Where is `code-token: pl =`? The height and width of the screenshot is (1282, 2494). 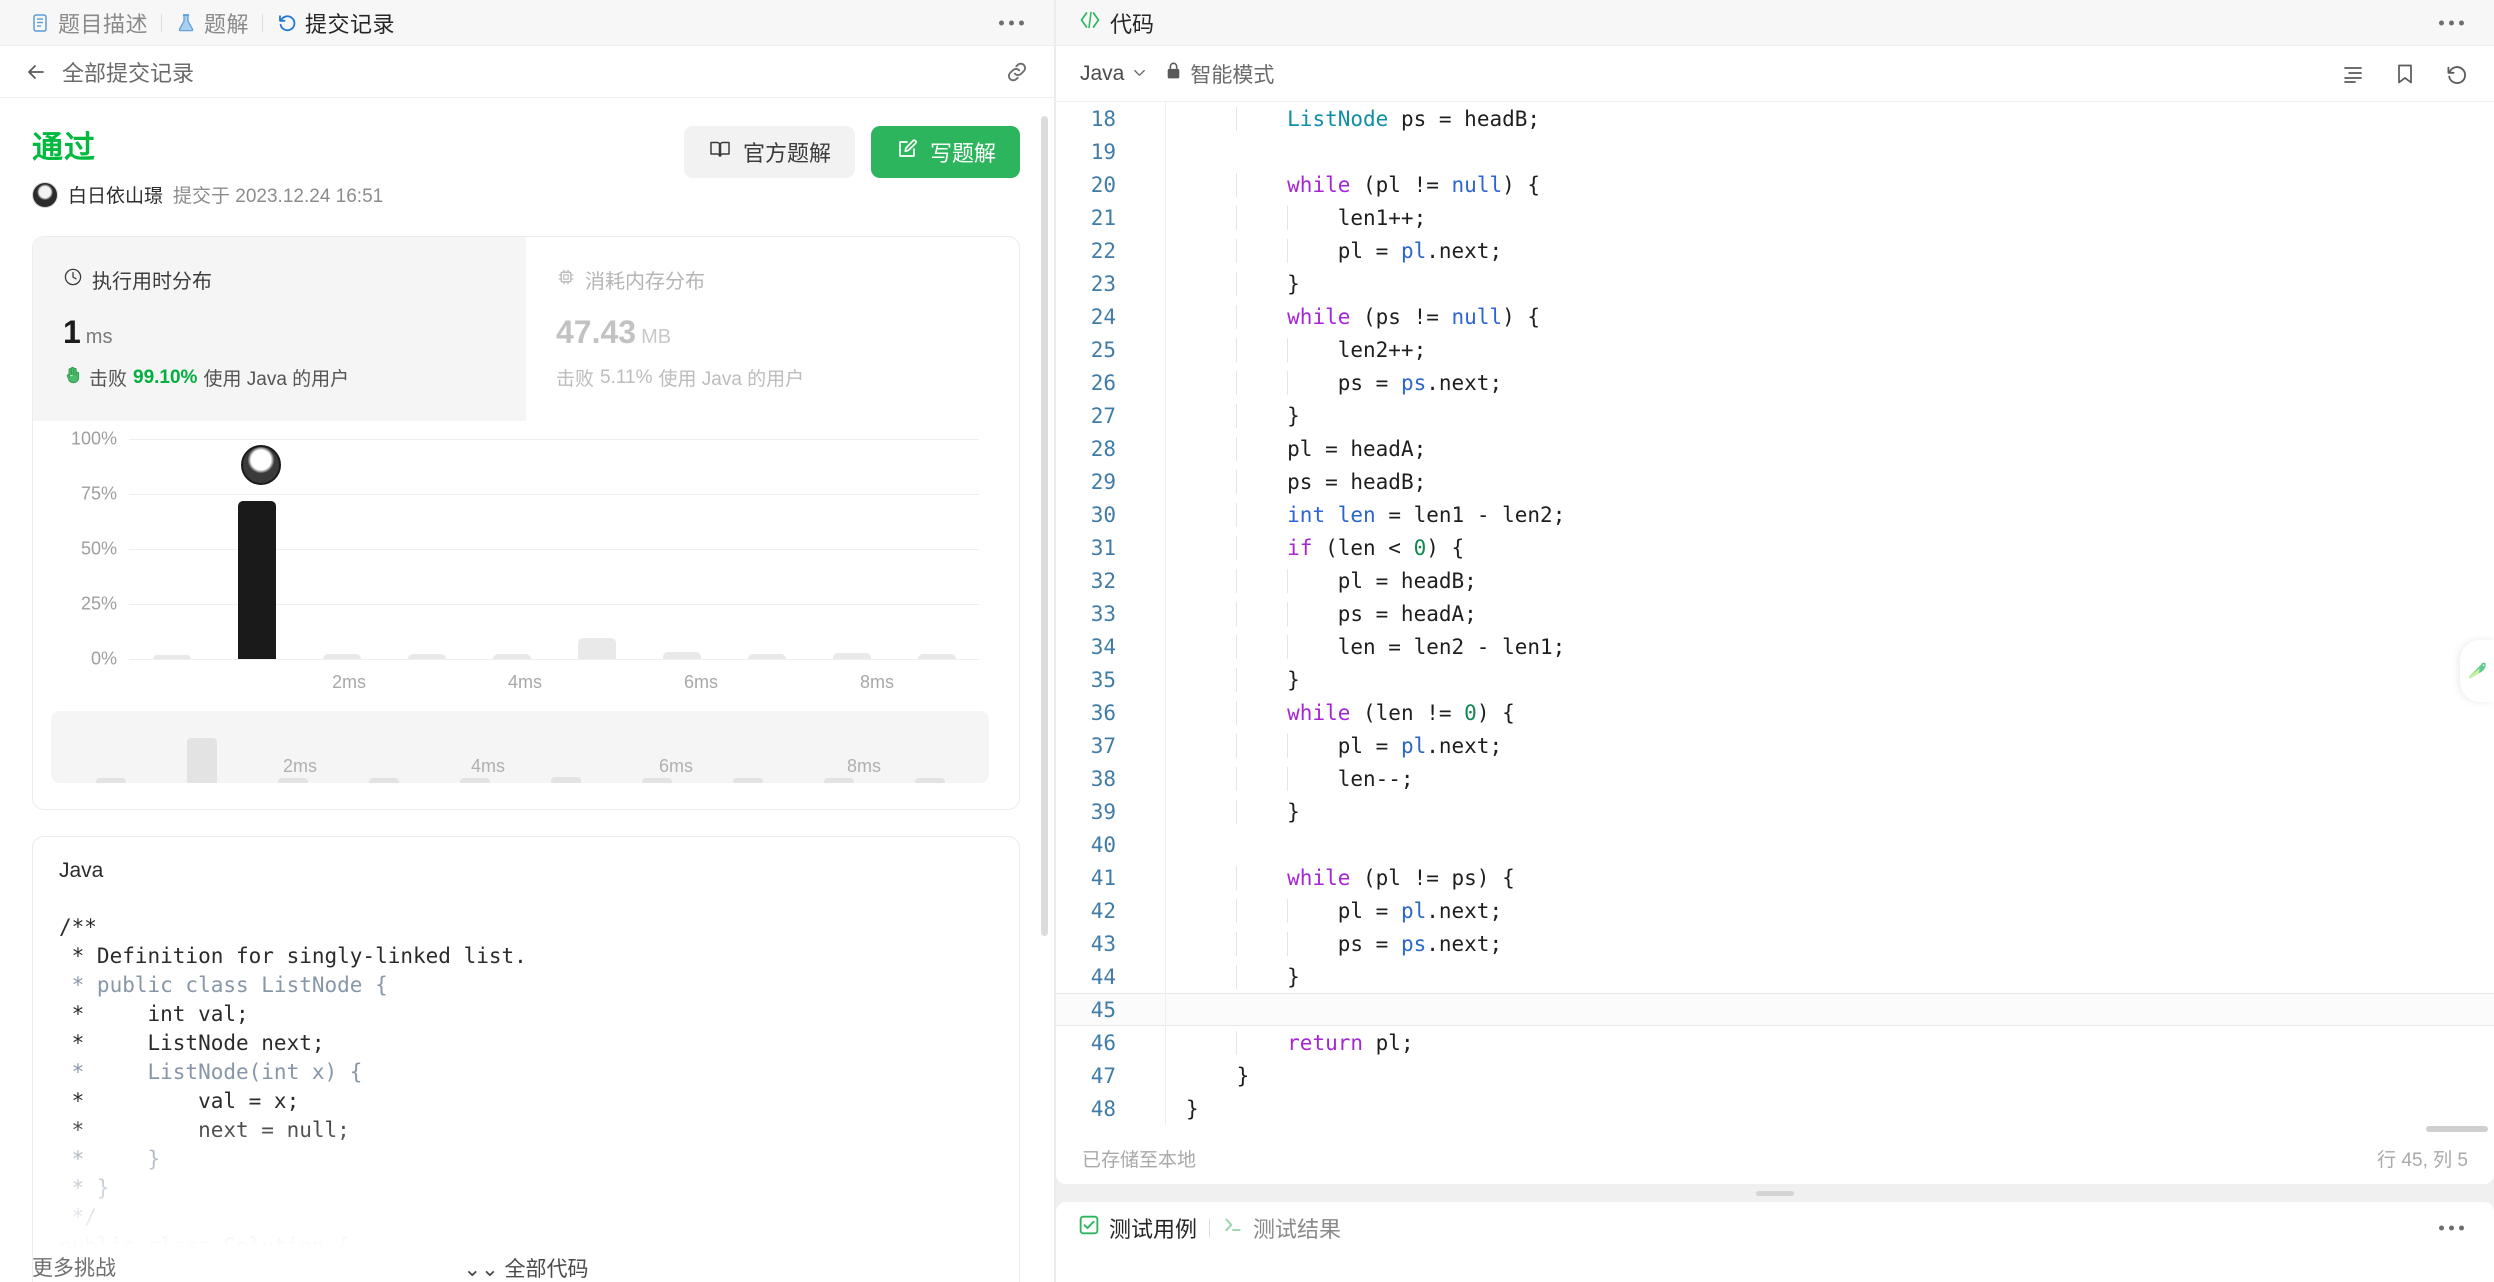
code-token: pl = is located at coordinates (1369, 745).